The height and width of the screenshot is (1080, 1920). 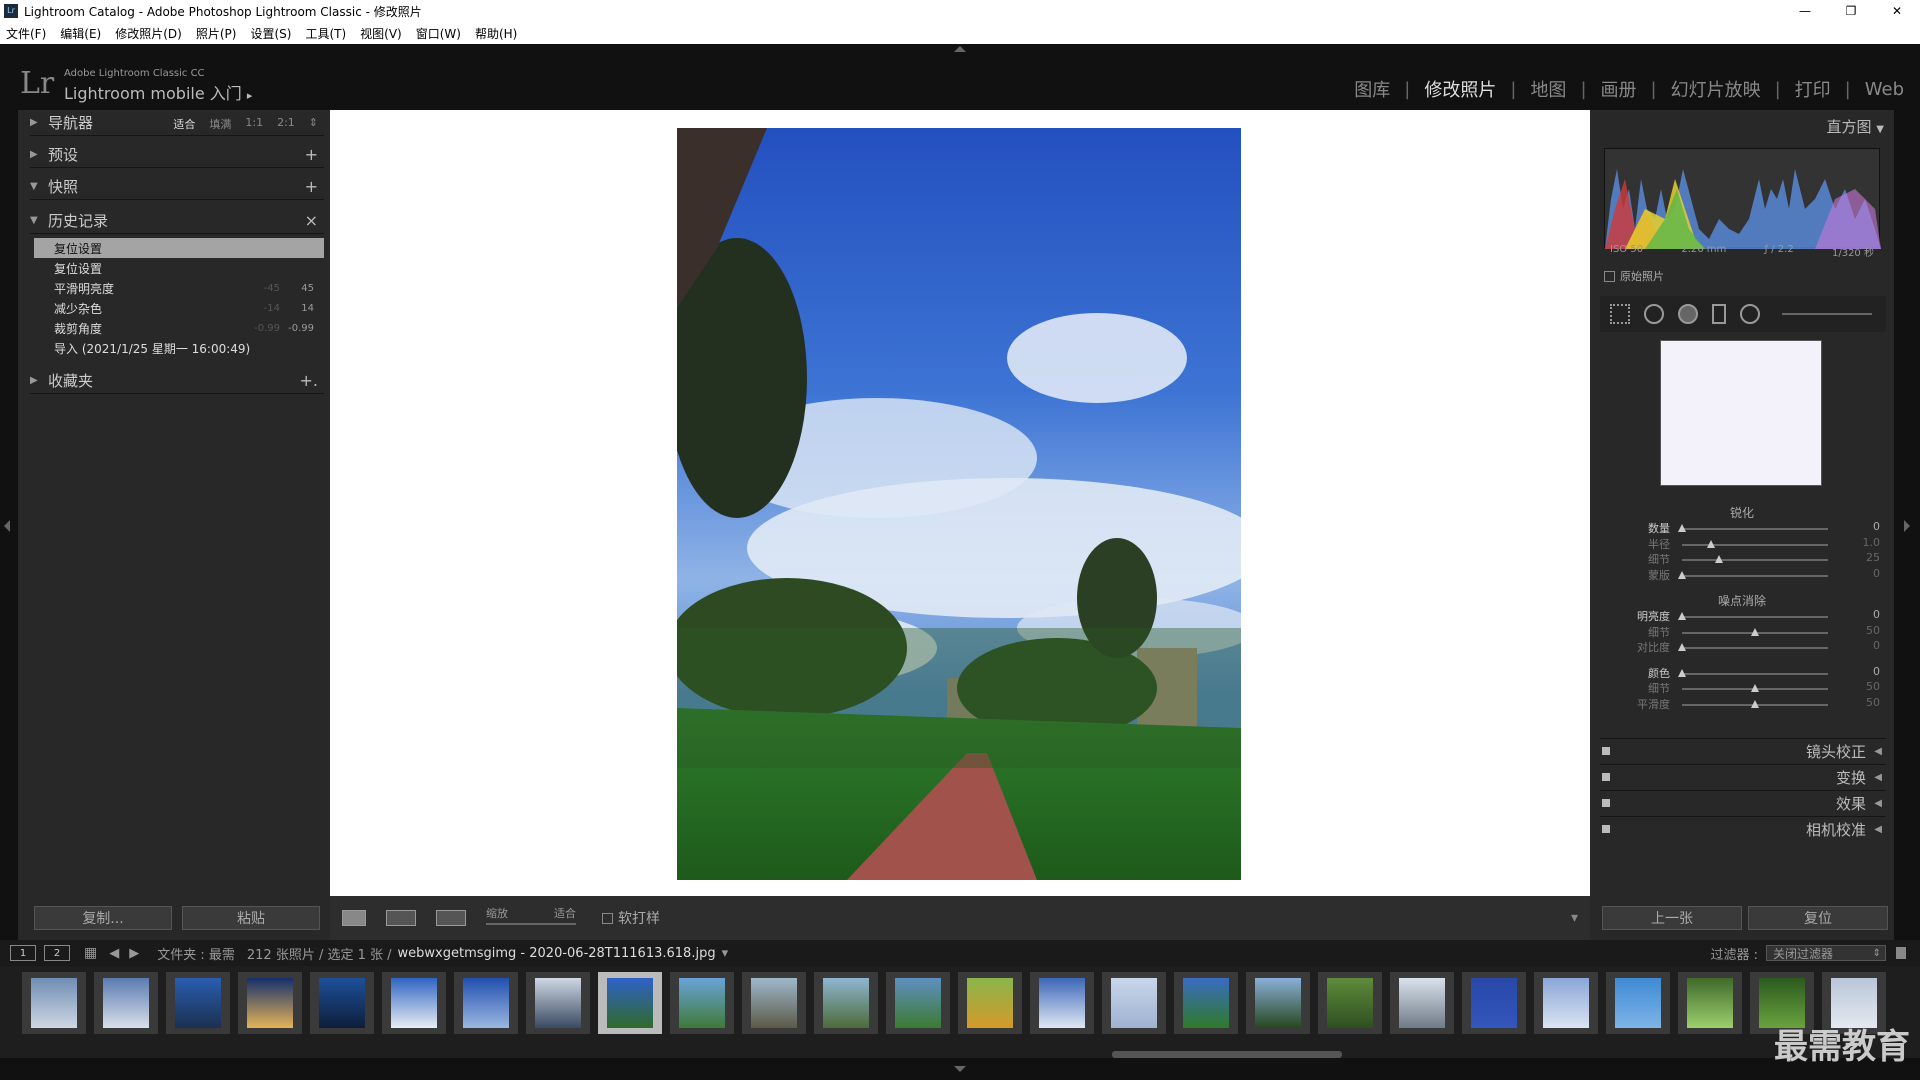 I want to click on presets-header: ▶ 预设 +, so click(x=177, y=155).